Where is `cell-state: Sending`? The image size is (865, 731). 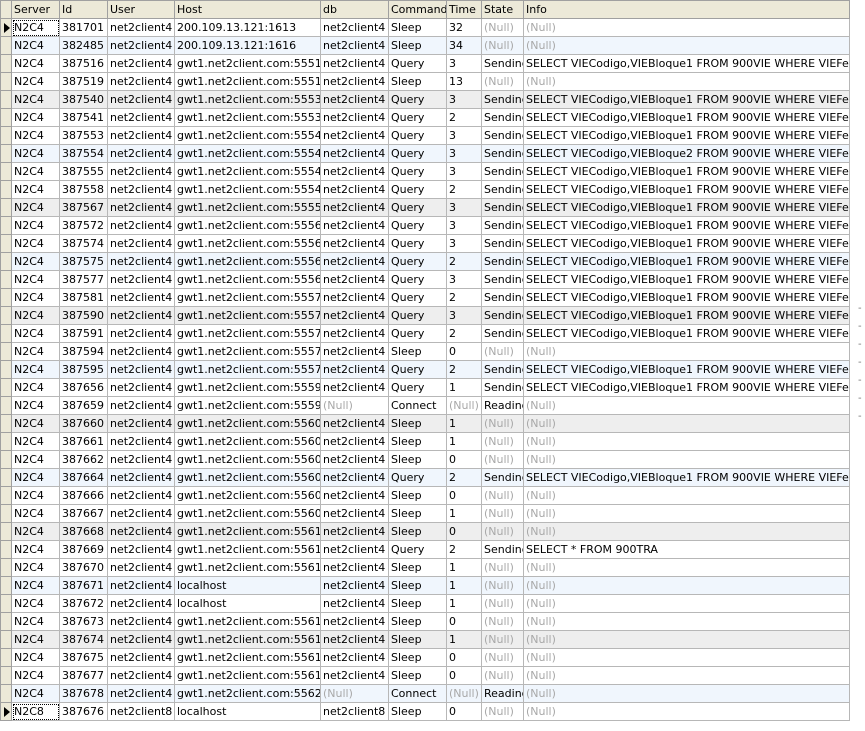 cell-state: Sending is located at coordinates (502, 387).